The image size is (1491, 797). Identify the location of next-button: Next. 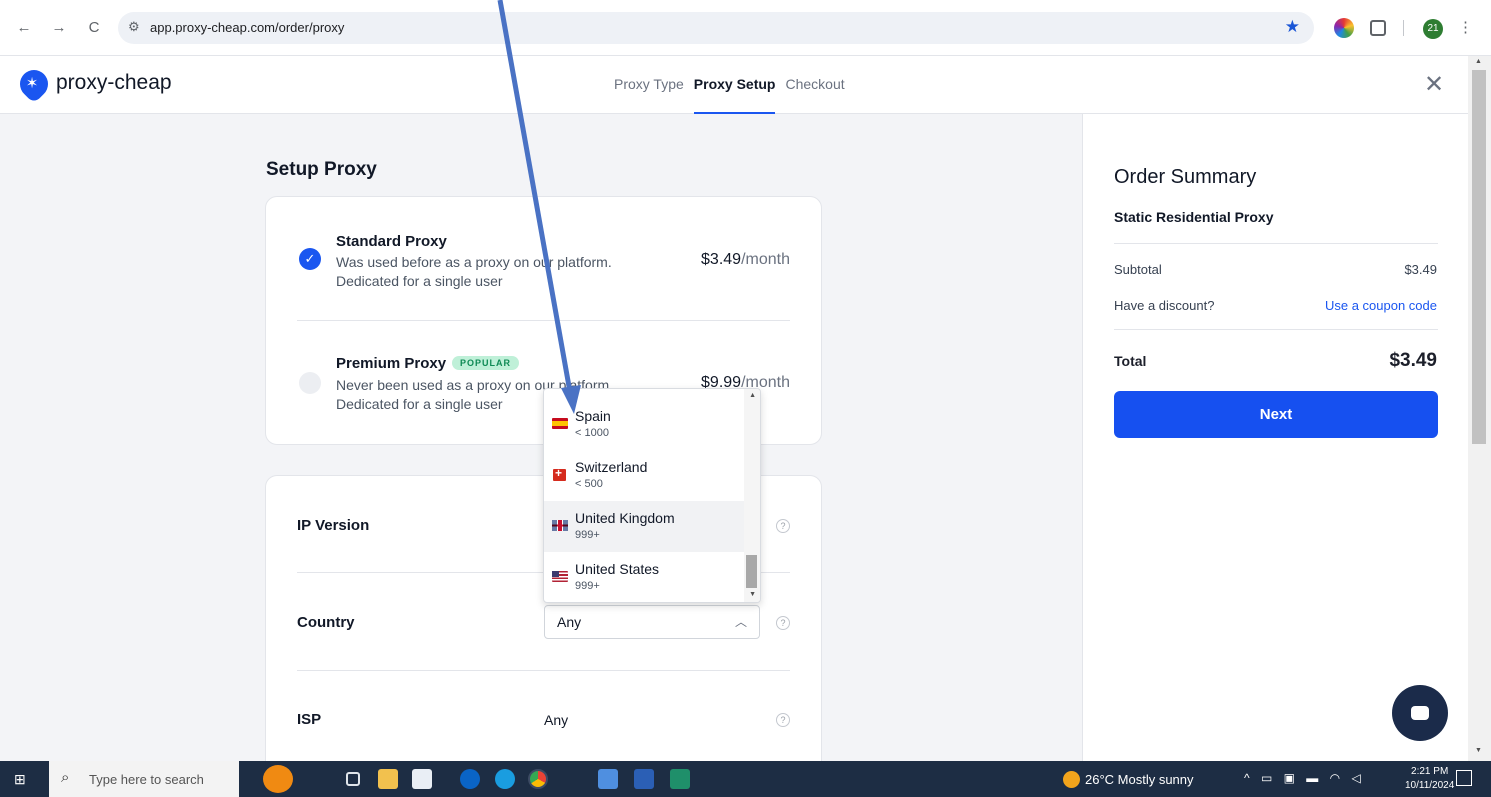
(1276, 414).